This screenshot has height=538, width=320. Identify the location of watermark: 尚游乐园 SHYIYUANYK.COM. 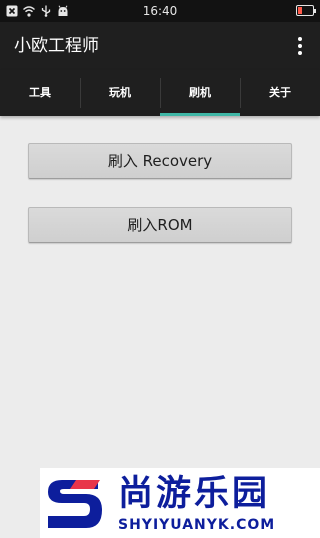
(180, 503).